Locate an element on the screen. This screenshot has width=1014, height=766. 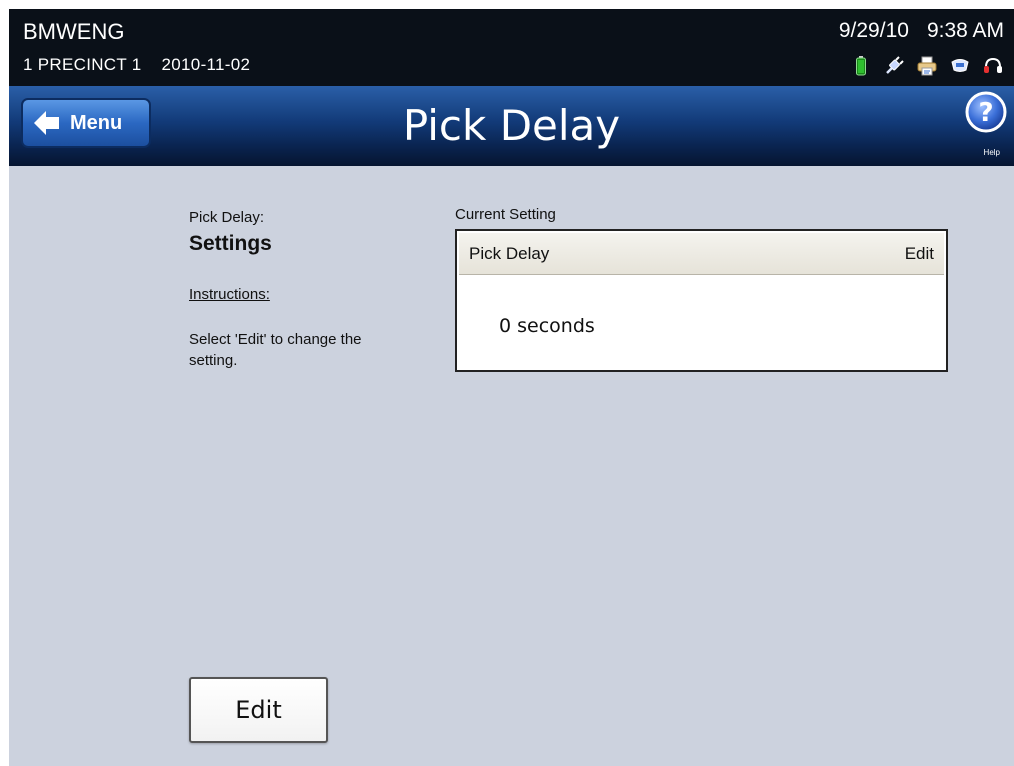
setting-row-pick-delay: Pick Delay Edit is located at coordinates (701, 254).